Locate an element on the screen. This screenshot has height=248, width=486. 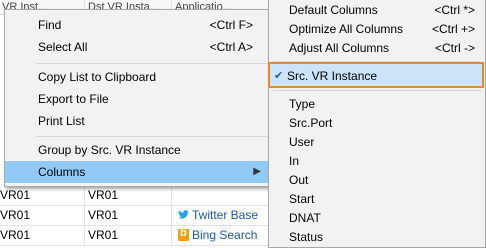
menu-item-label: Start is located at coordinates (302, 199).